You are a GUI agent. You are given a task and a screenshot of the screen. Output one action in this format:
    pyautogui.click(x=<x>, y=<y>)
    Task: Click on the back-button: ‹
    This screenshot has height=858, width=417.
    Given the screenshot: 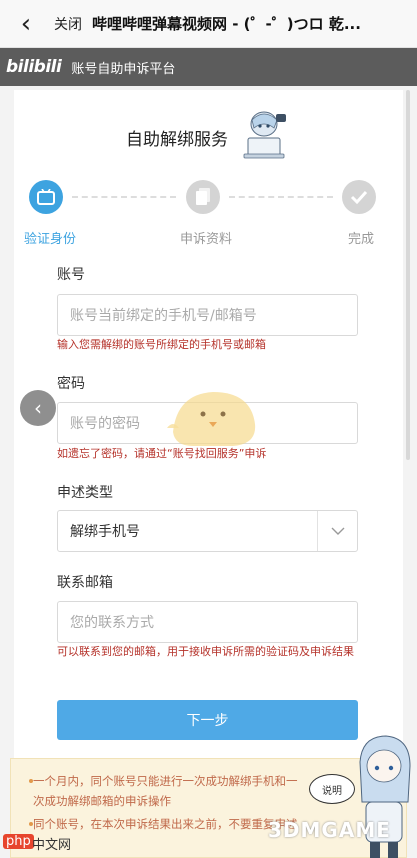 What is the action you would take?
    pyautogui.click(x=26, y=24)
    